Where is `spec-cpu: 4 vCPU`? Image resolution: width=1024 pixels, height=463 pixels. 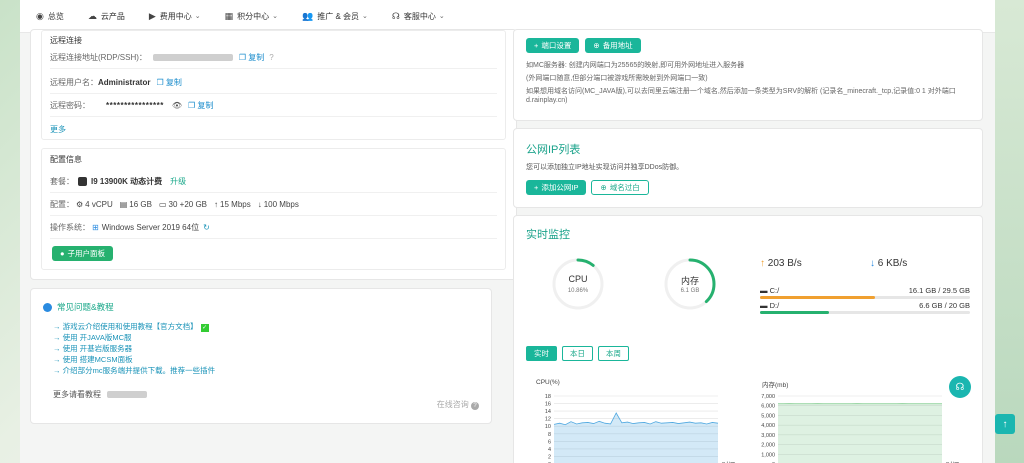
spec-cpu: 4 vCPU is located at coordinates (99, 204).